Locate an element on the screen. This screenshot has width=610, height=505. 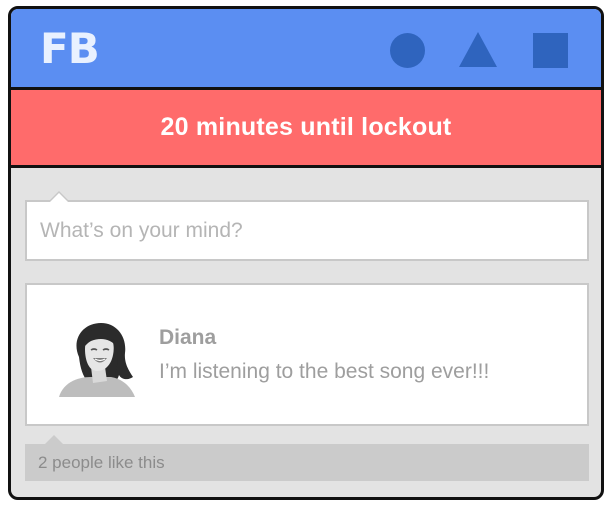
likes-bar: 2 people like this is located at coordinates (307, 458).